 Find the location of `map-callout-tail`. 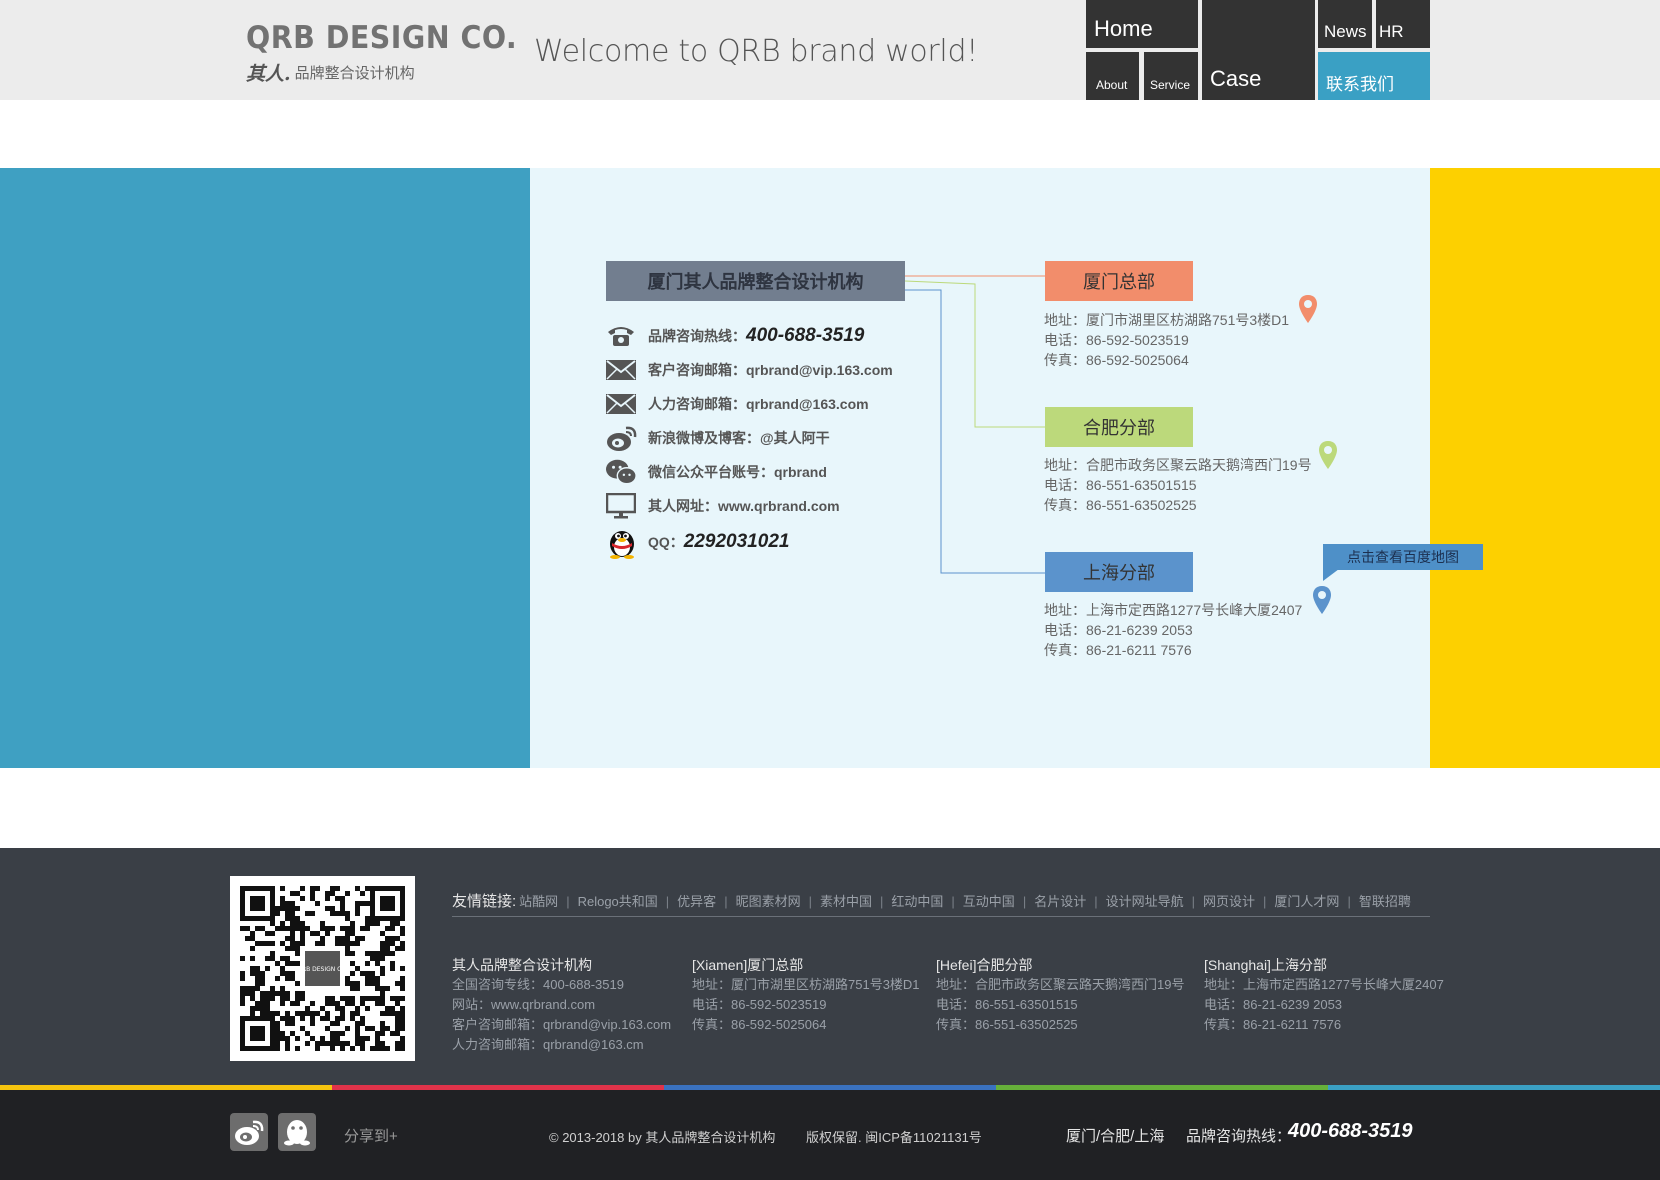

map-callout-tail is located at coordinates (1331, 575).